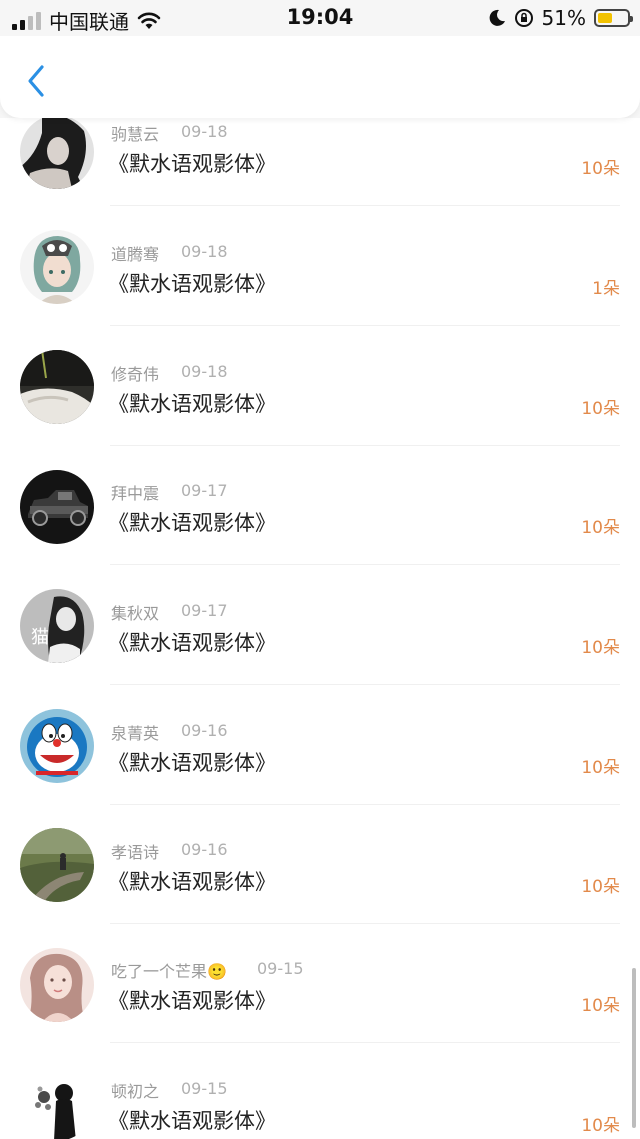 The image size is (640, 1139). I want to click on status-bar: 中国联通 19:04 51%, so click(320, 18).